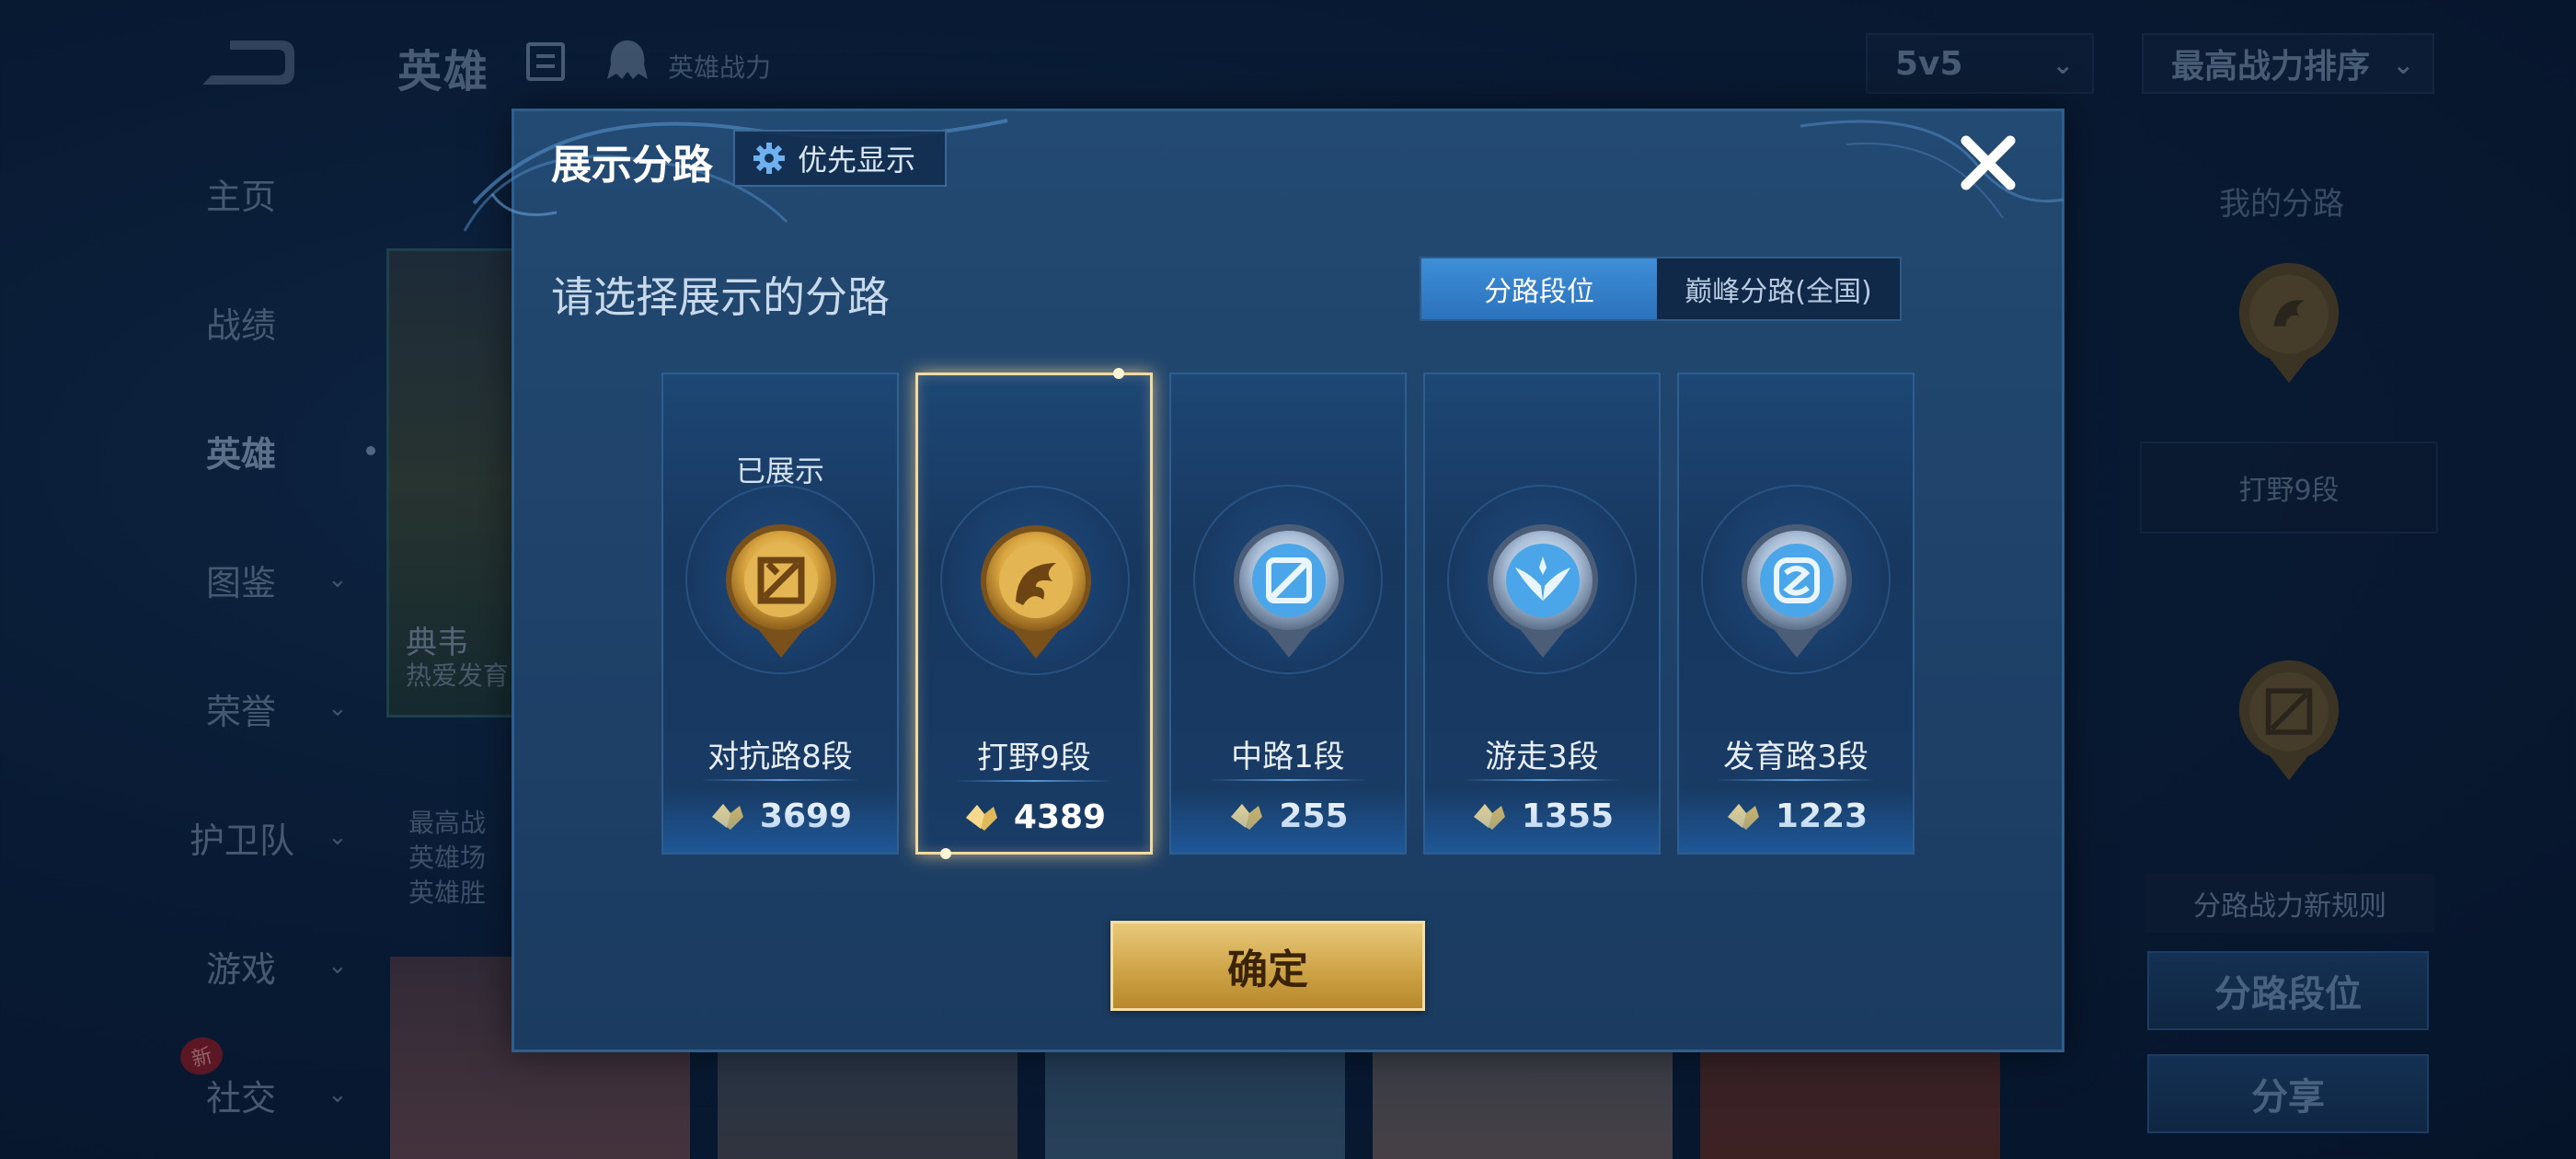  I want to click on mid-medal-icon, so click(1289, 591).